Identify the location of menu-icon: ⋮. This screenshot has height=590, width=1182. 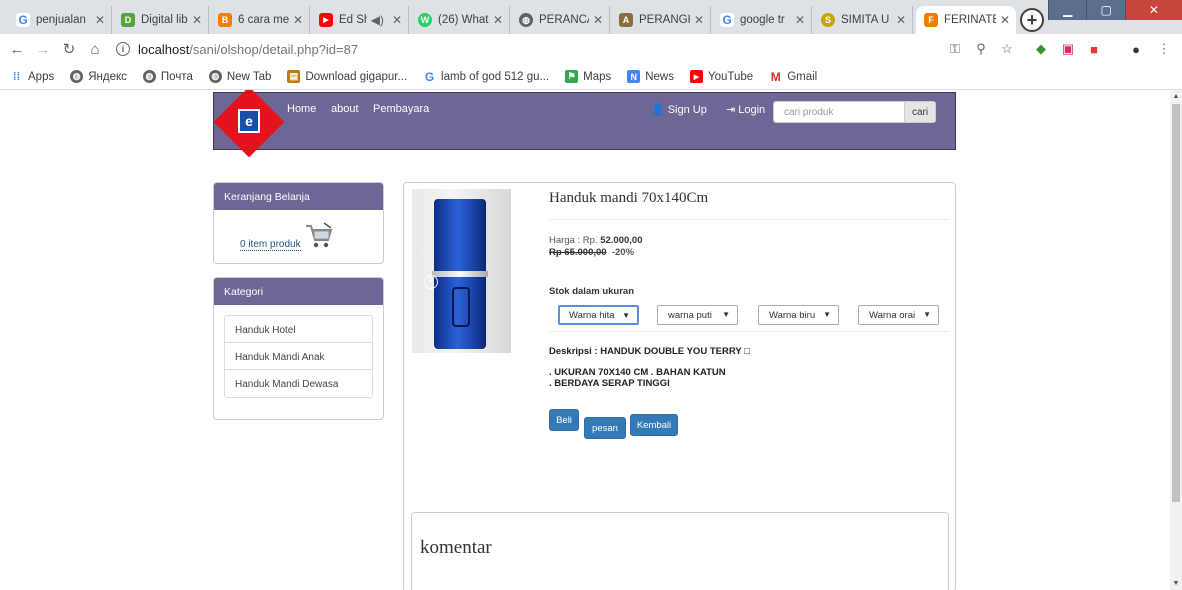
(1164, 49).